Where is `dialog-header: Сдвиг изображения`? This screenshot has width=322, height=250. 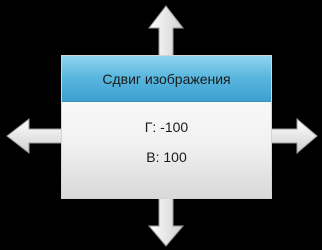
dialog-header: Сдвиг изображения is located at coordinates (166, 79).